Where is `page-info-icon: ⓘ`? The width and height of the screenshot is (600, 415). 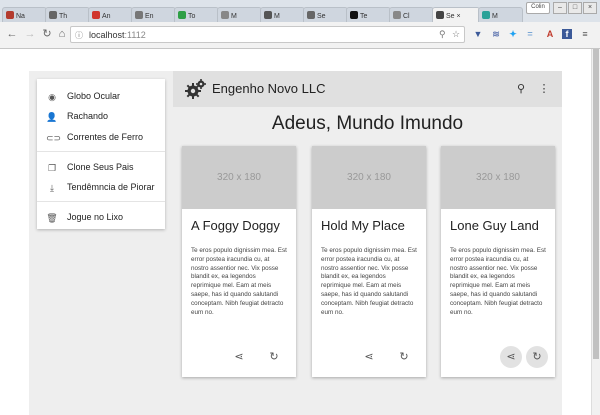
page-info-icon: ⓘ is located at coordinates (79, 35).